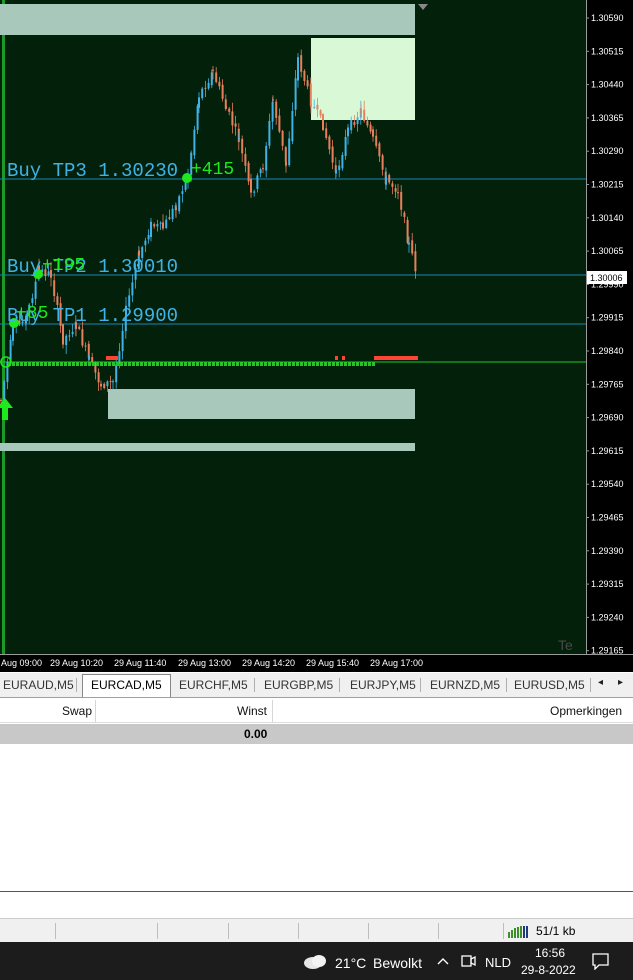  I want to click on sell-trail-marker, so click(110, 358).